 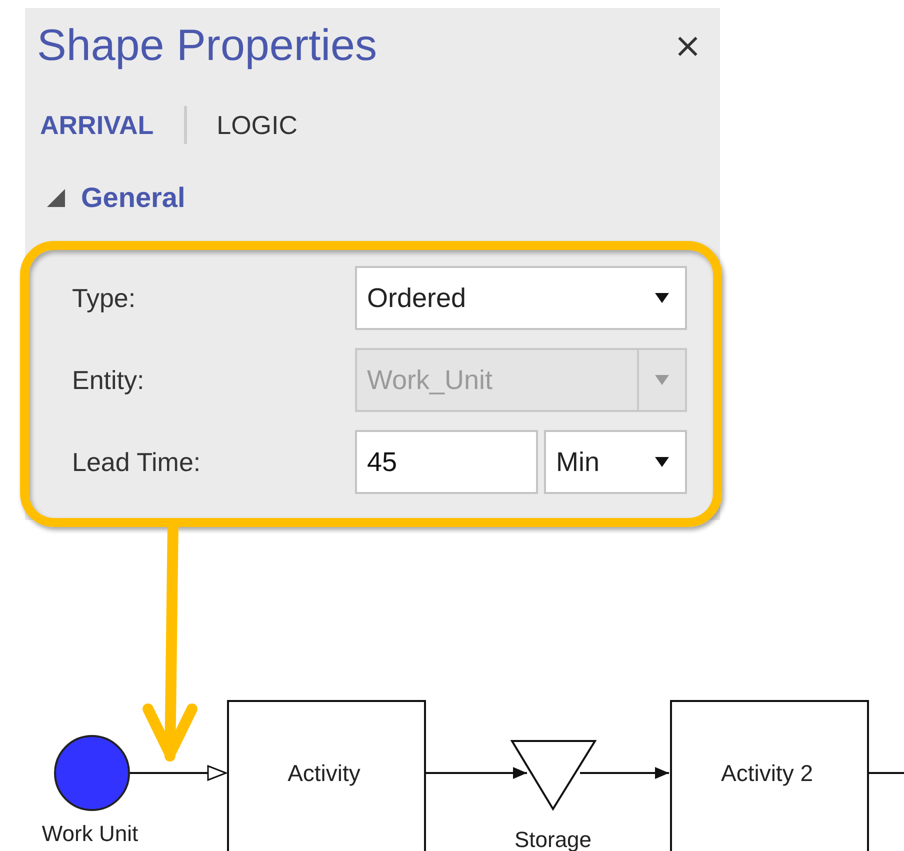 What do you see at coordinates (521, 298) in the screenshot?
I see `dropdown: Ordered` at bounding box center [521, 298].